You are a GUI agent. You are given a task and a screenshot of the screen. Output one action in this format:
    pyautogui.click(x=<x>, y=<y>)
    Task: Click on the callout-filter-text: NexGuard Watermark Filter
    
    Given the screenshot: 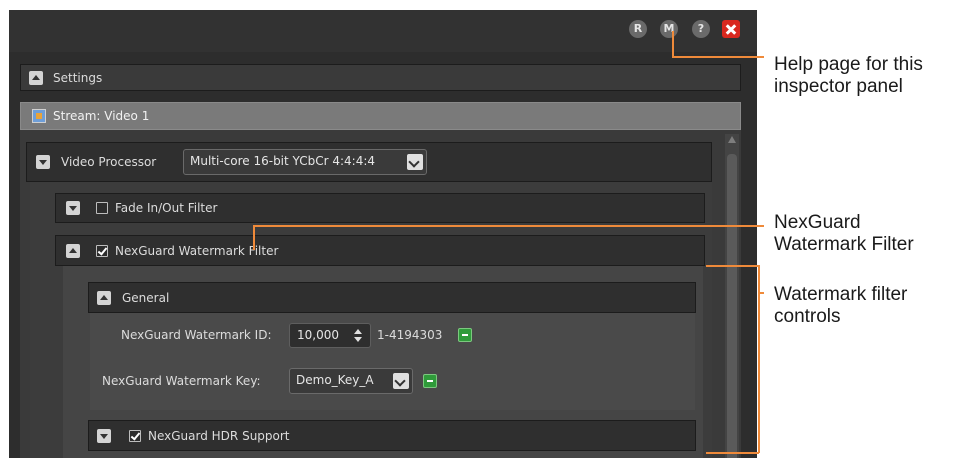 What is the action you would take?
    pyautogui.click(x=844, y=233)
    